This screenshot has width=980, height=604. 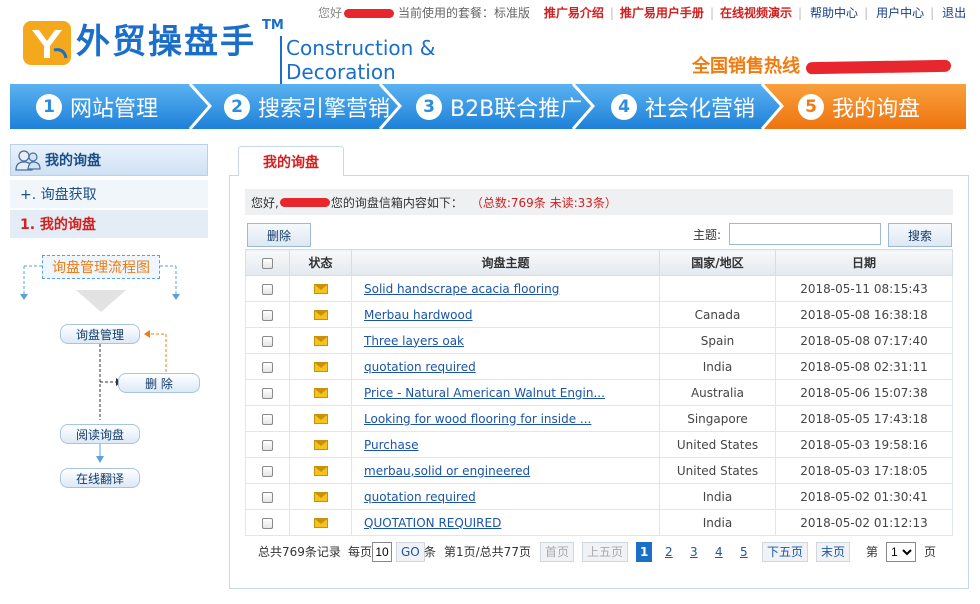 I want to click on header-select-all, so click(x=267, y=262).